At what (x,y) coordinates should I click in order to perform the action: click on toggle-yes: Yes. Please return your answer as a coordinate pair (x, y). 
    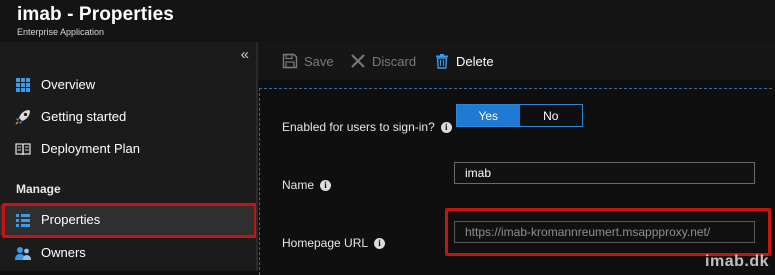
    Looking at the image, I should click on (488, 115).